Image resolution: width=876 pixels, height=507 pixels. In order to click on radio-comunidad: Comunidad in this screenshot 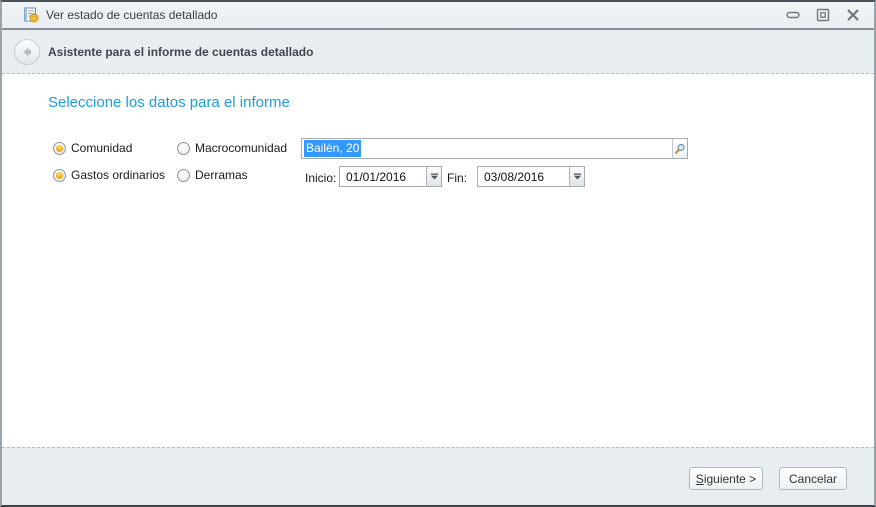, I will do `click(92, 148)`.